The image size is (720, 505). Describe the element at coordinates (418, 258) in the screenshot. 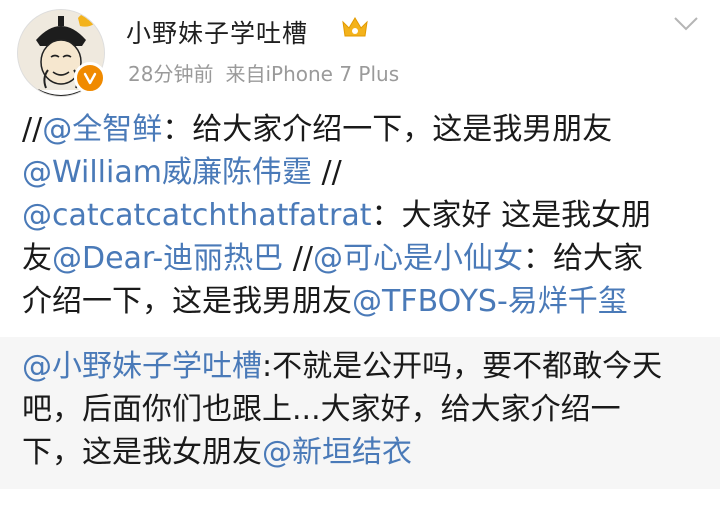

I see `mention-link: @可心是小仙女` at that location.